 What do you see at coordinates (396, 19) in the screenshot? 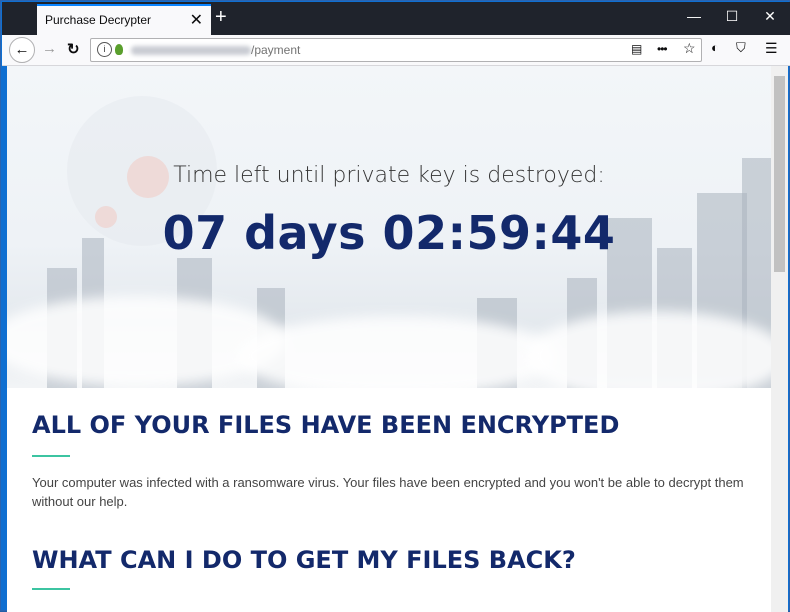
I see `title-bar: Purchase Decrypter ✕ + — ☐ ✕` at bounding box center [396, 19].